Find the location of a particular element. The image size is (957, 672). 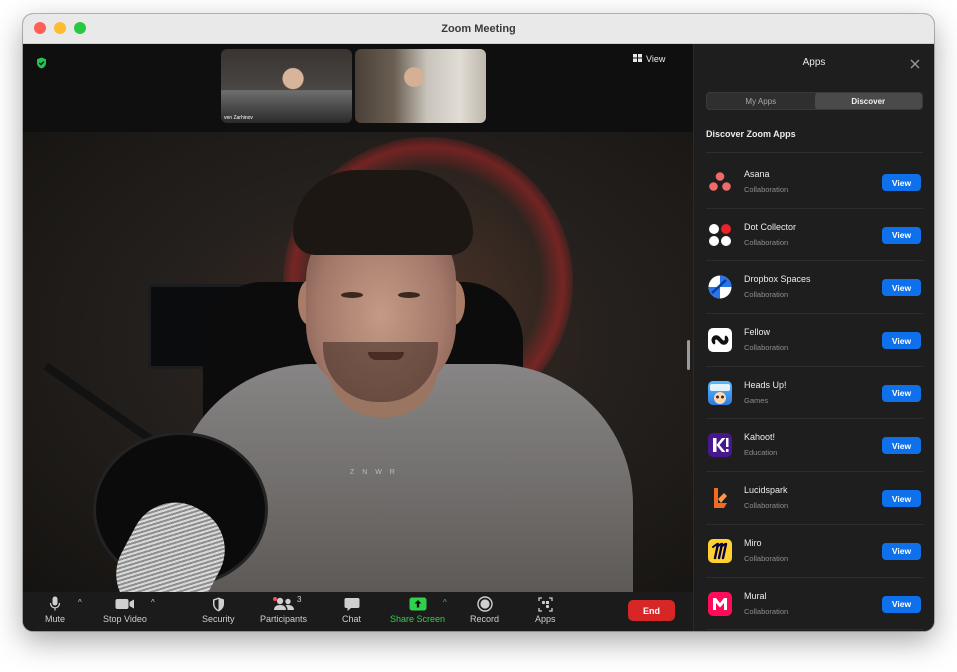

apps-label: Apps is located at coordinates (545, 619).